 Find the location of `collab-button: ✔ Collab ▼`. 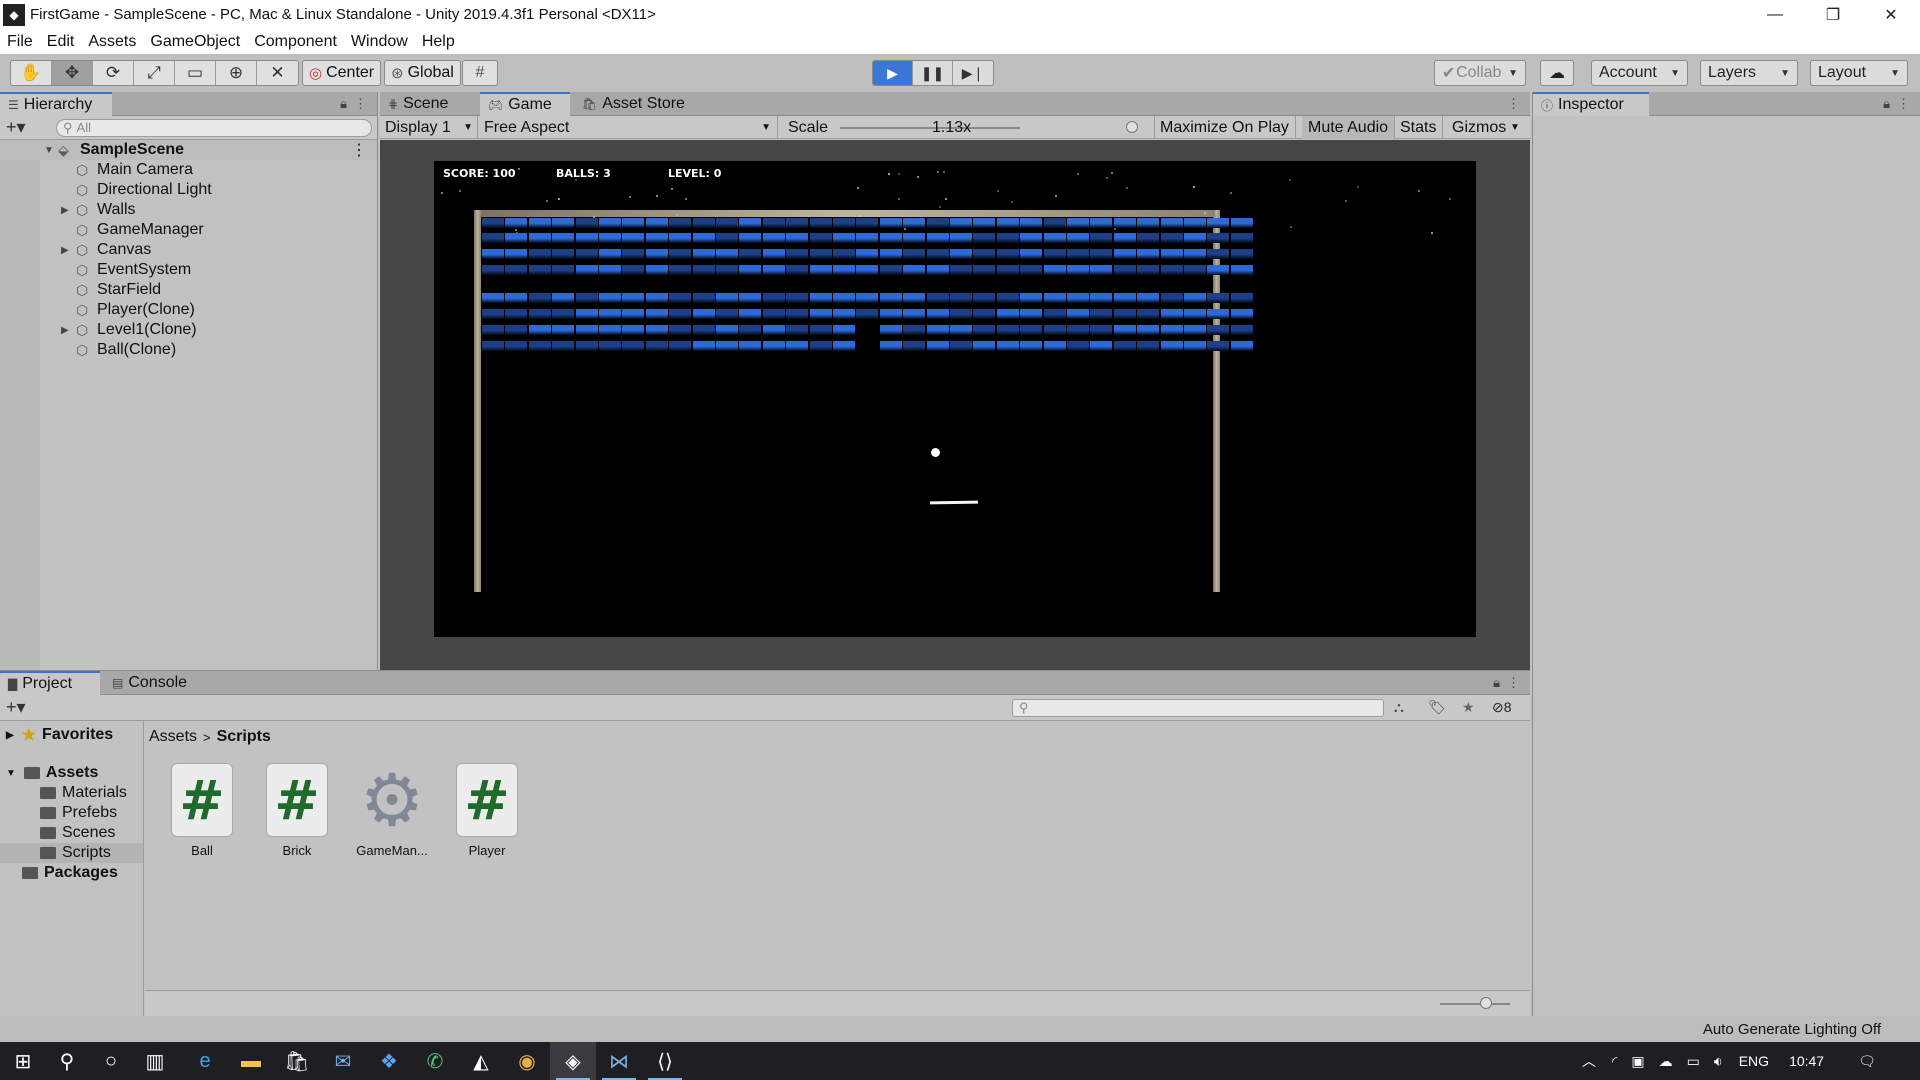

collab-button: ✔ Collab ▼ is located at coordinates (1480, 73).